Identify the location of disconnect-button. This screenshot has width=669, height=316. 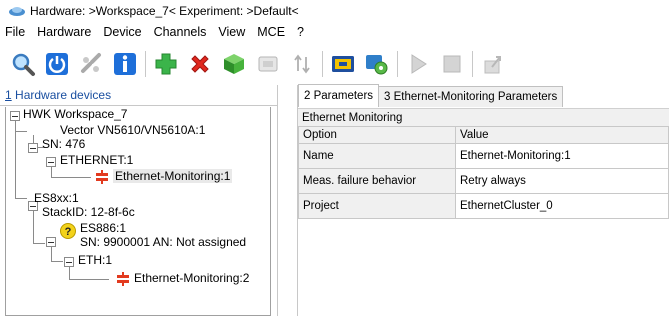
(91, 64).